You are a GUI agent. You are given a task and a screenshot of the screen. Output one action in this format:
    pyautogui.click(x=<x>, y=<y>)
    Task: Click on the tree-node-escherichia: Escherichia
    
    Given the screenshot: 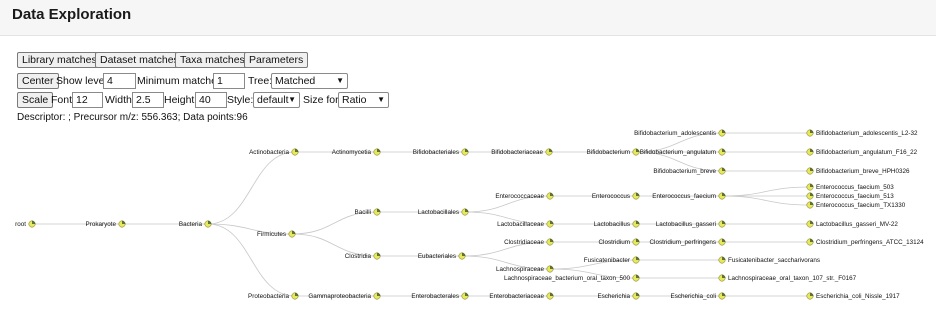 What is the action you would take?
    pyautogui.click(x=618, y=296)
    